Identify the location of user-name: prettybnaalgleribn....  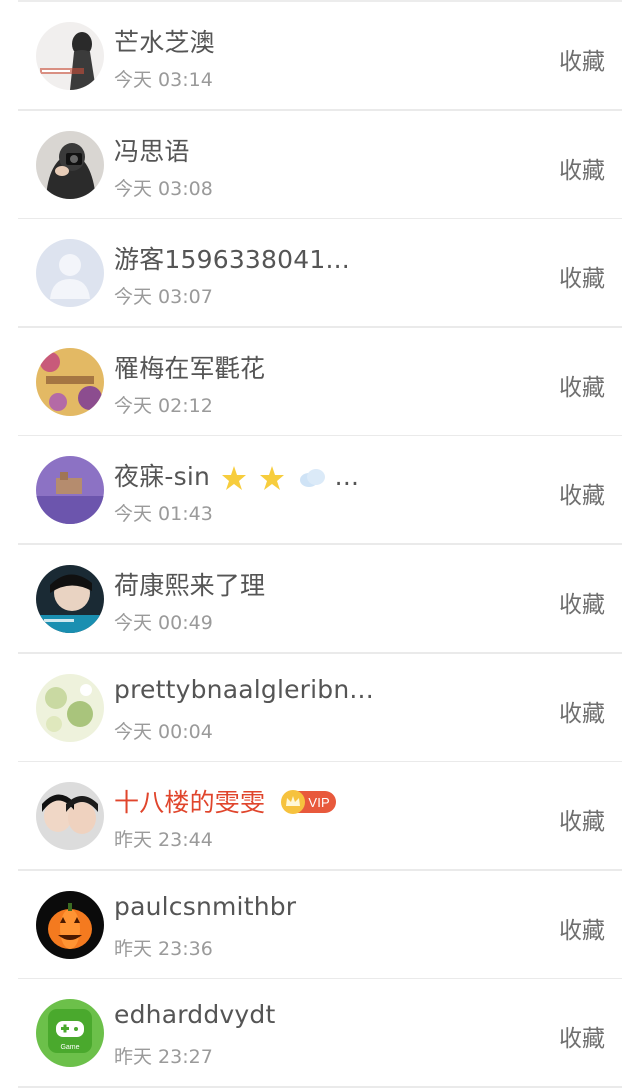
(244, 689).